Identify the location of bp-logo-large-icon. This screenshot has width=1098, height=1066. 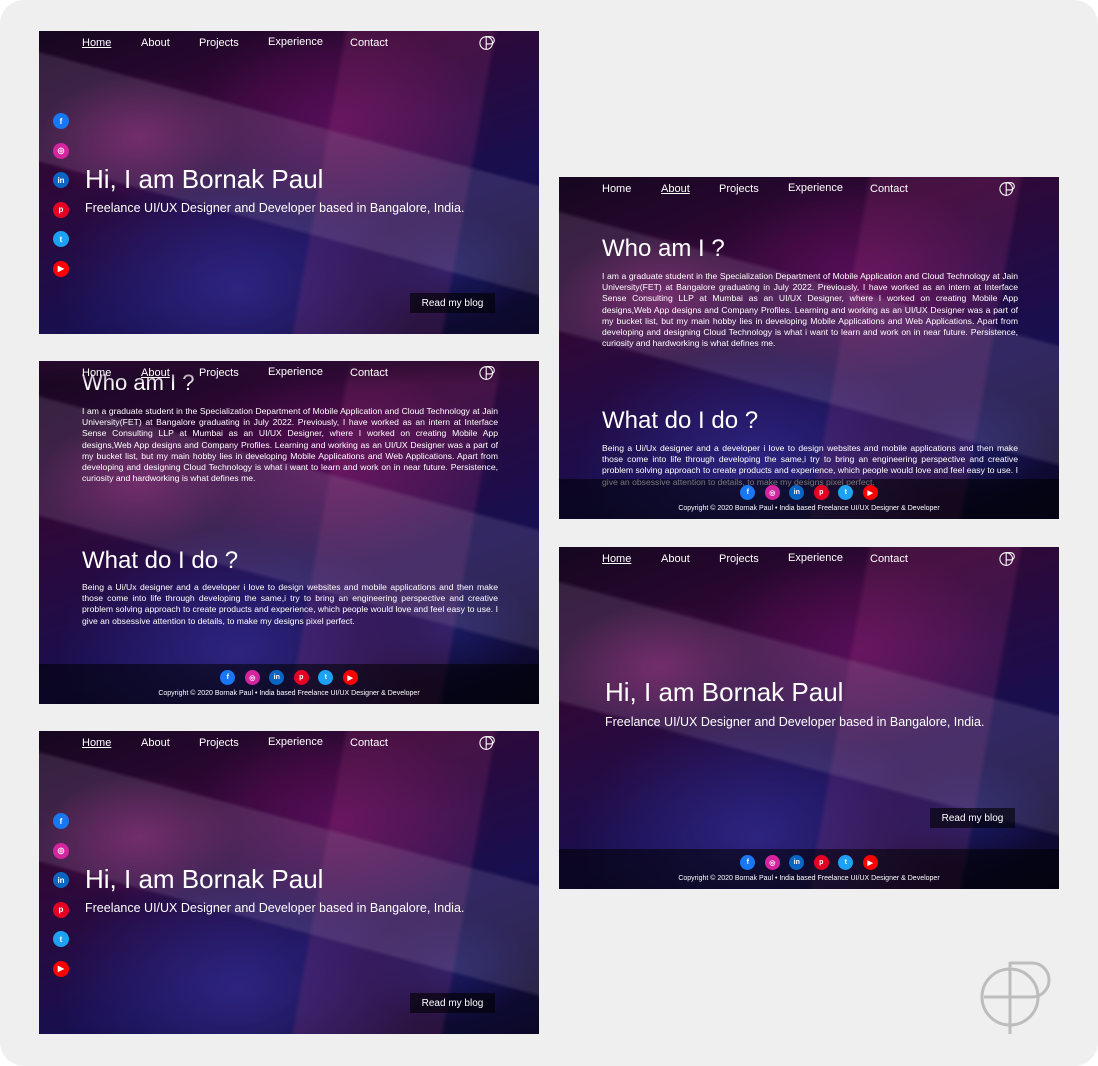
(1015, 997).